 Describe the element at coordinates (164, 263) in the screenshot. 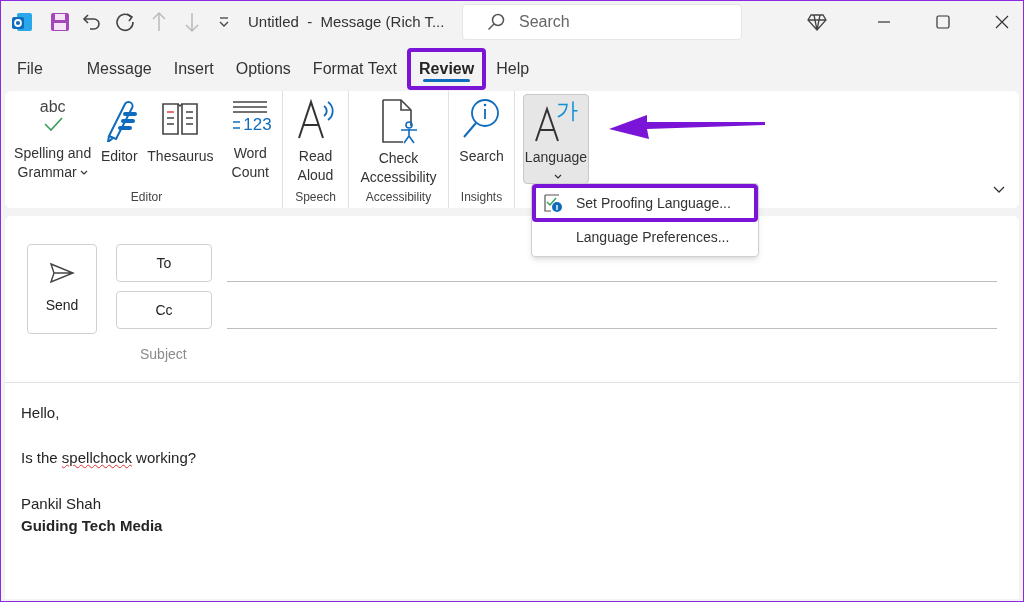

I see `to-button: To` at that location.